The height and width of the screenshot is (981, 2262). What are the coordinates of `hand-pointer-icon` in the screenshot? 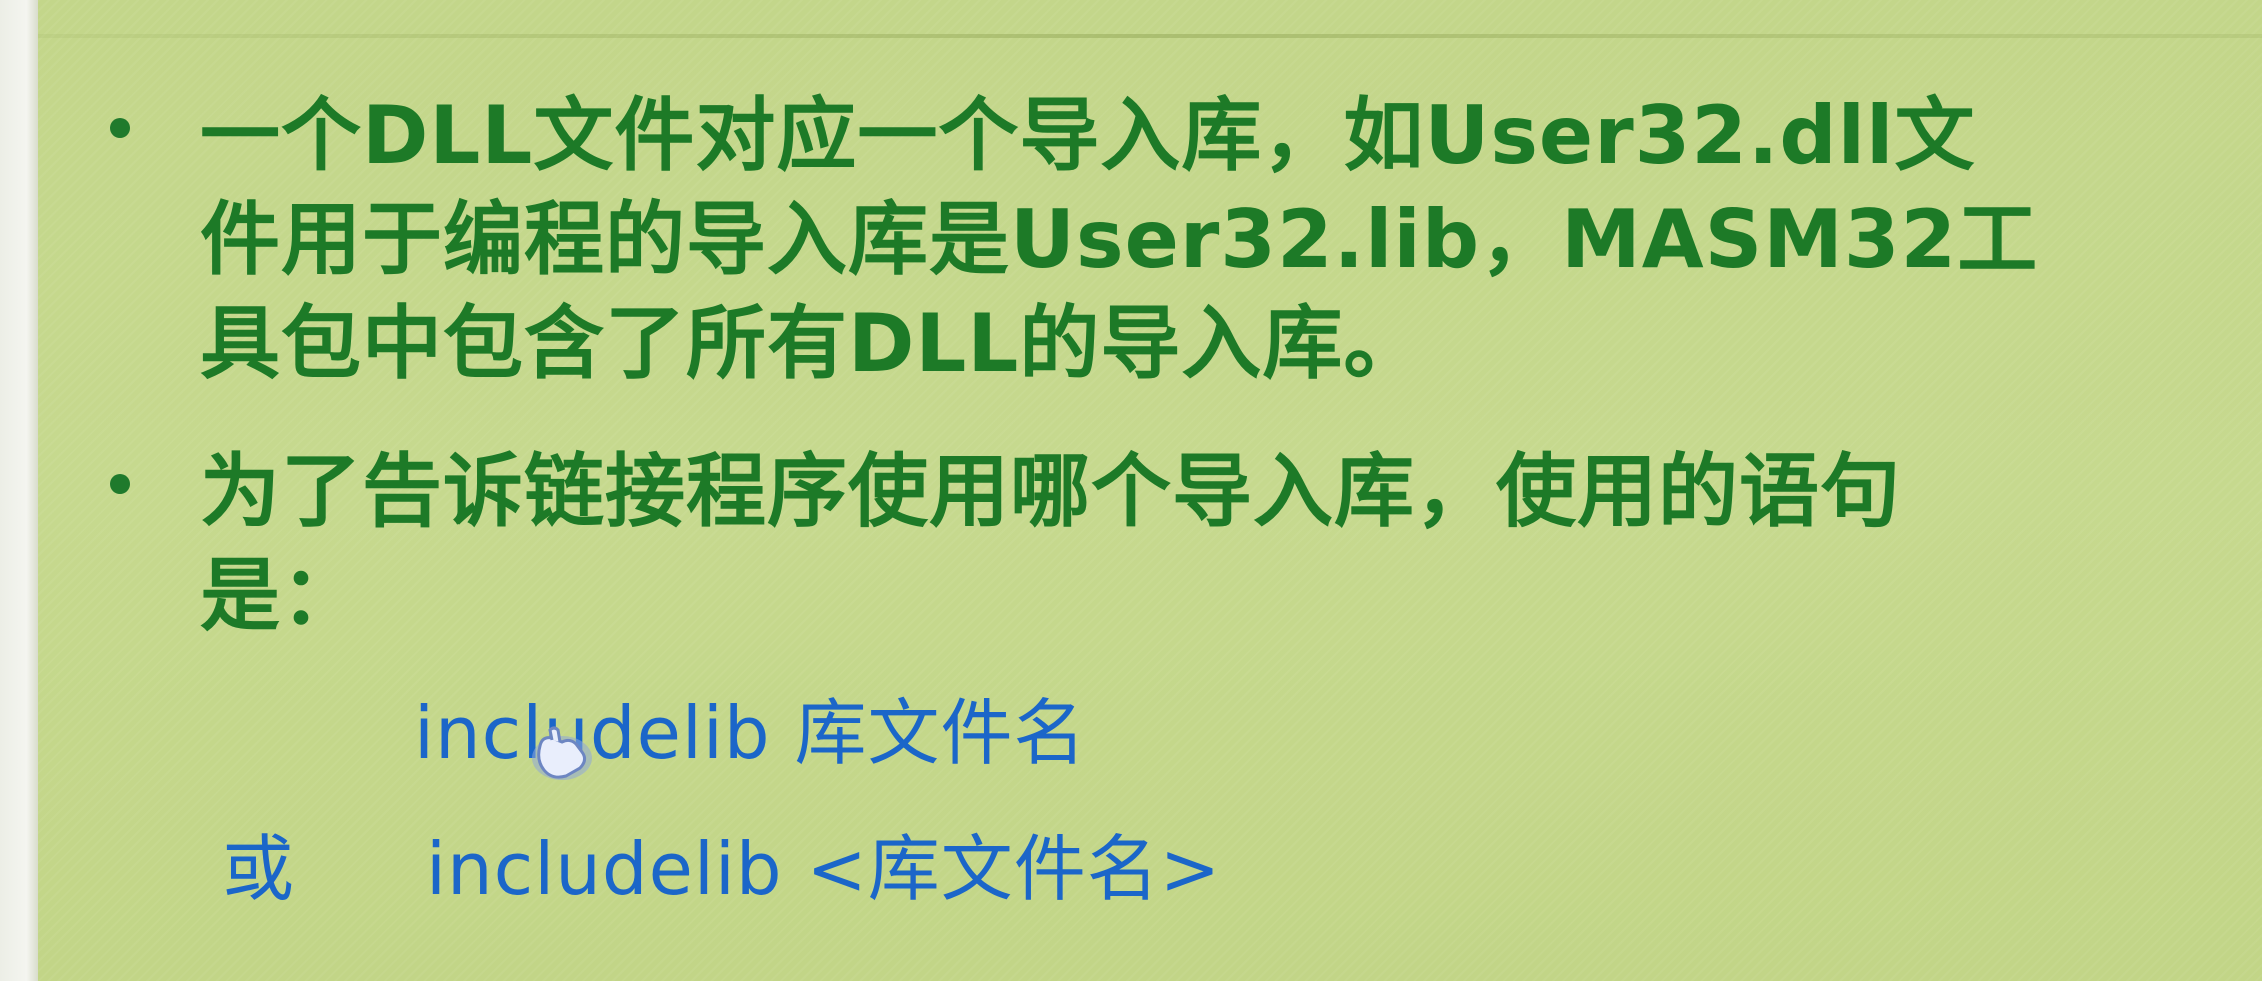 It's located at (562, 753).